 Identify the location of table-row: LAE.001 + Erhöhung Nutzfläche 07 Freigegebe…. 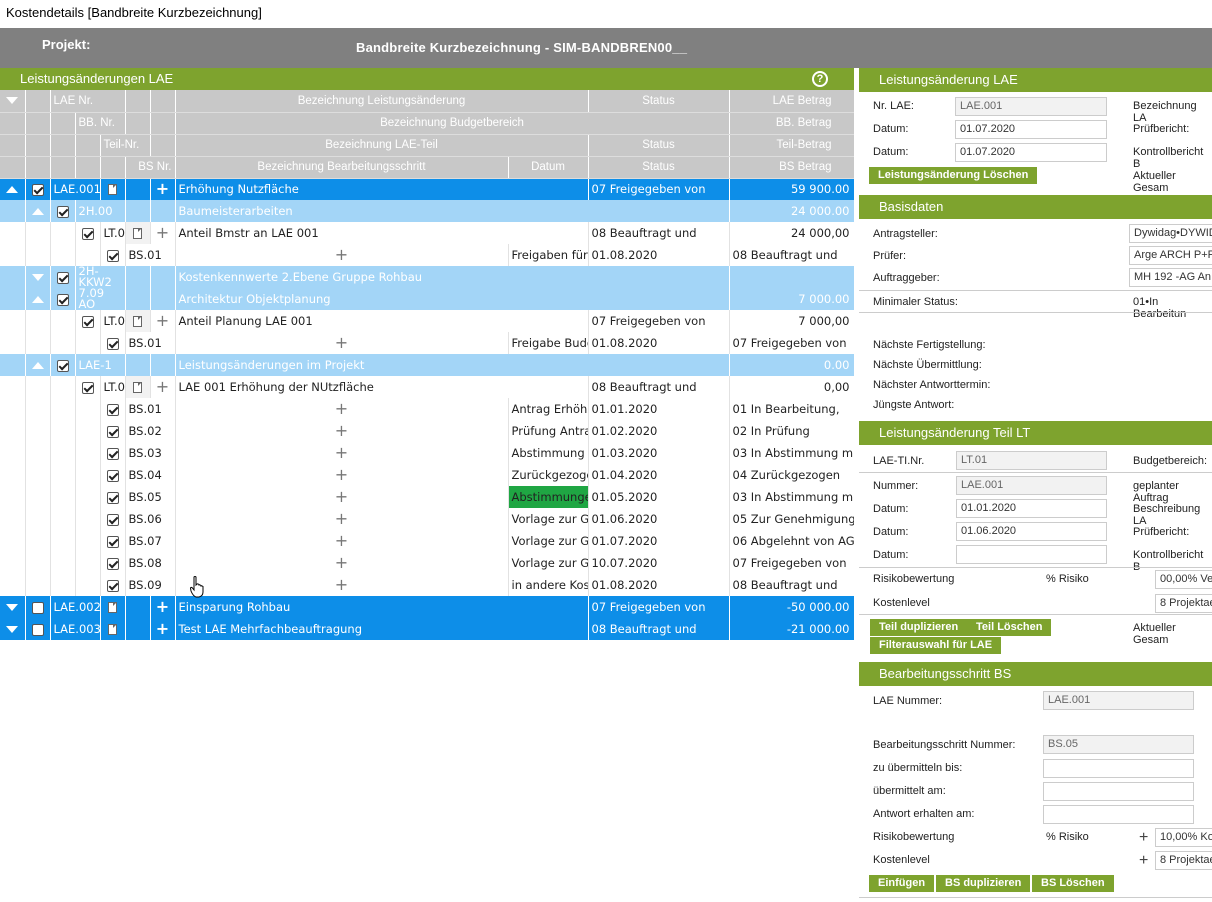
(427, 189).